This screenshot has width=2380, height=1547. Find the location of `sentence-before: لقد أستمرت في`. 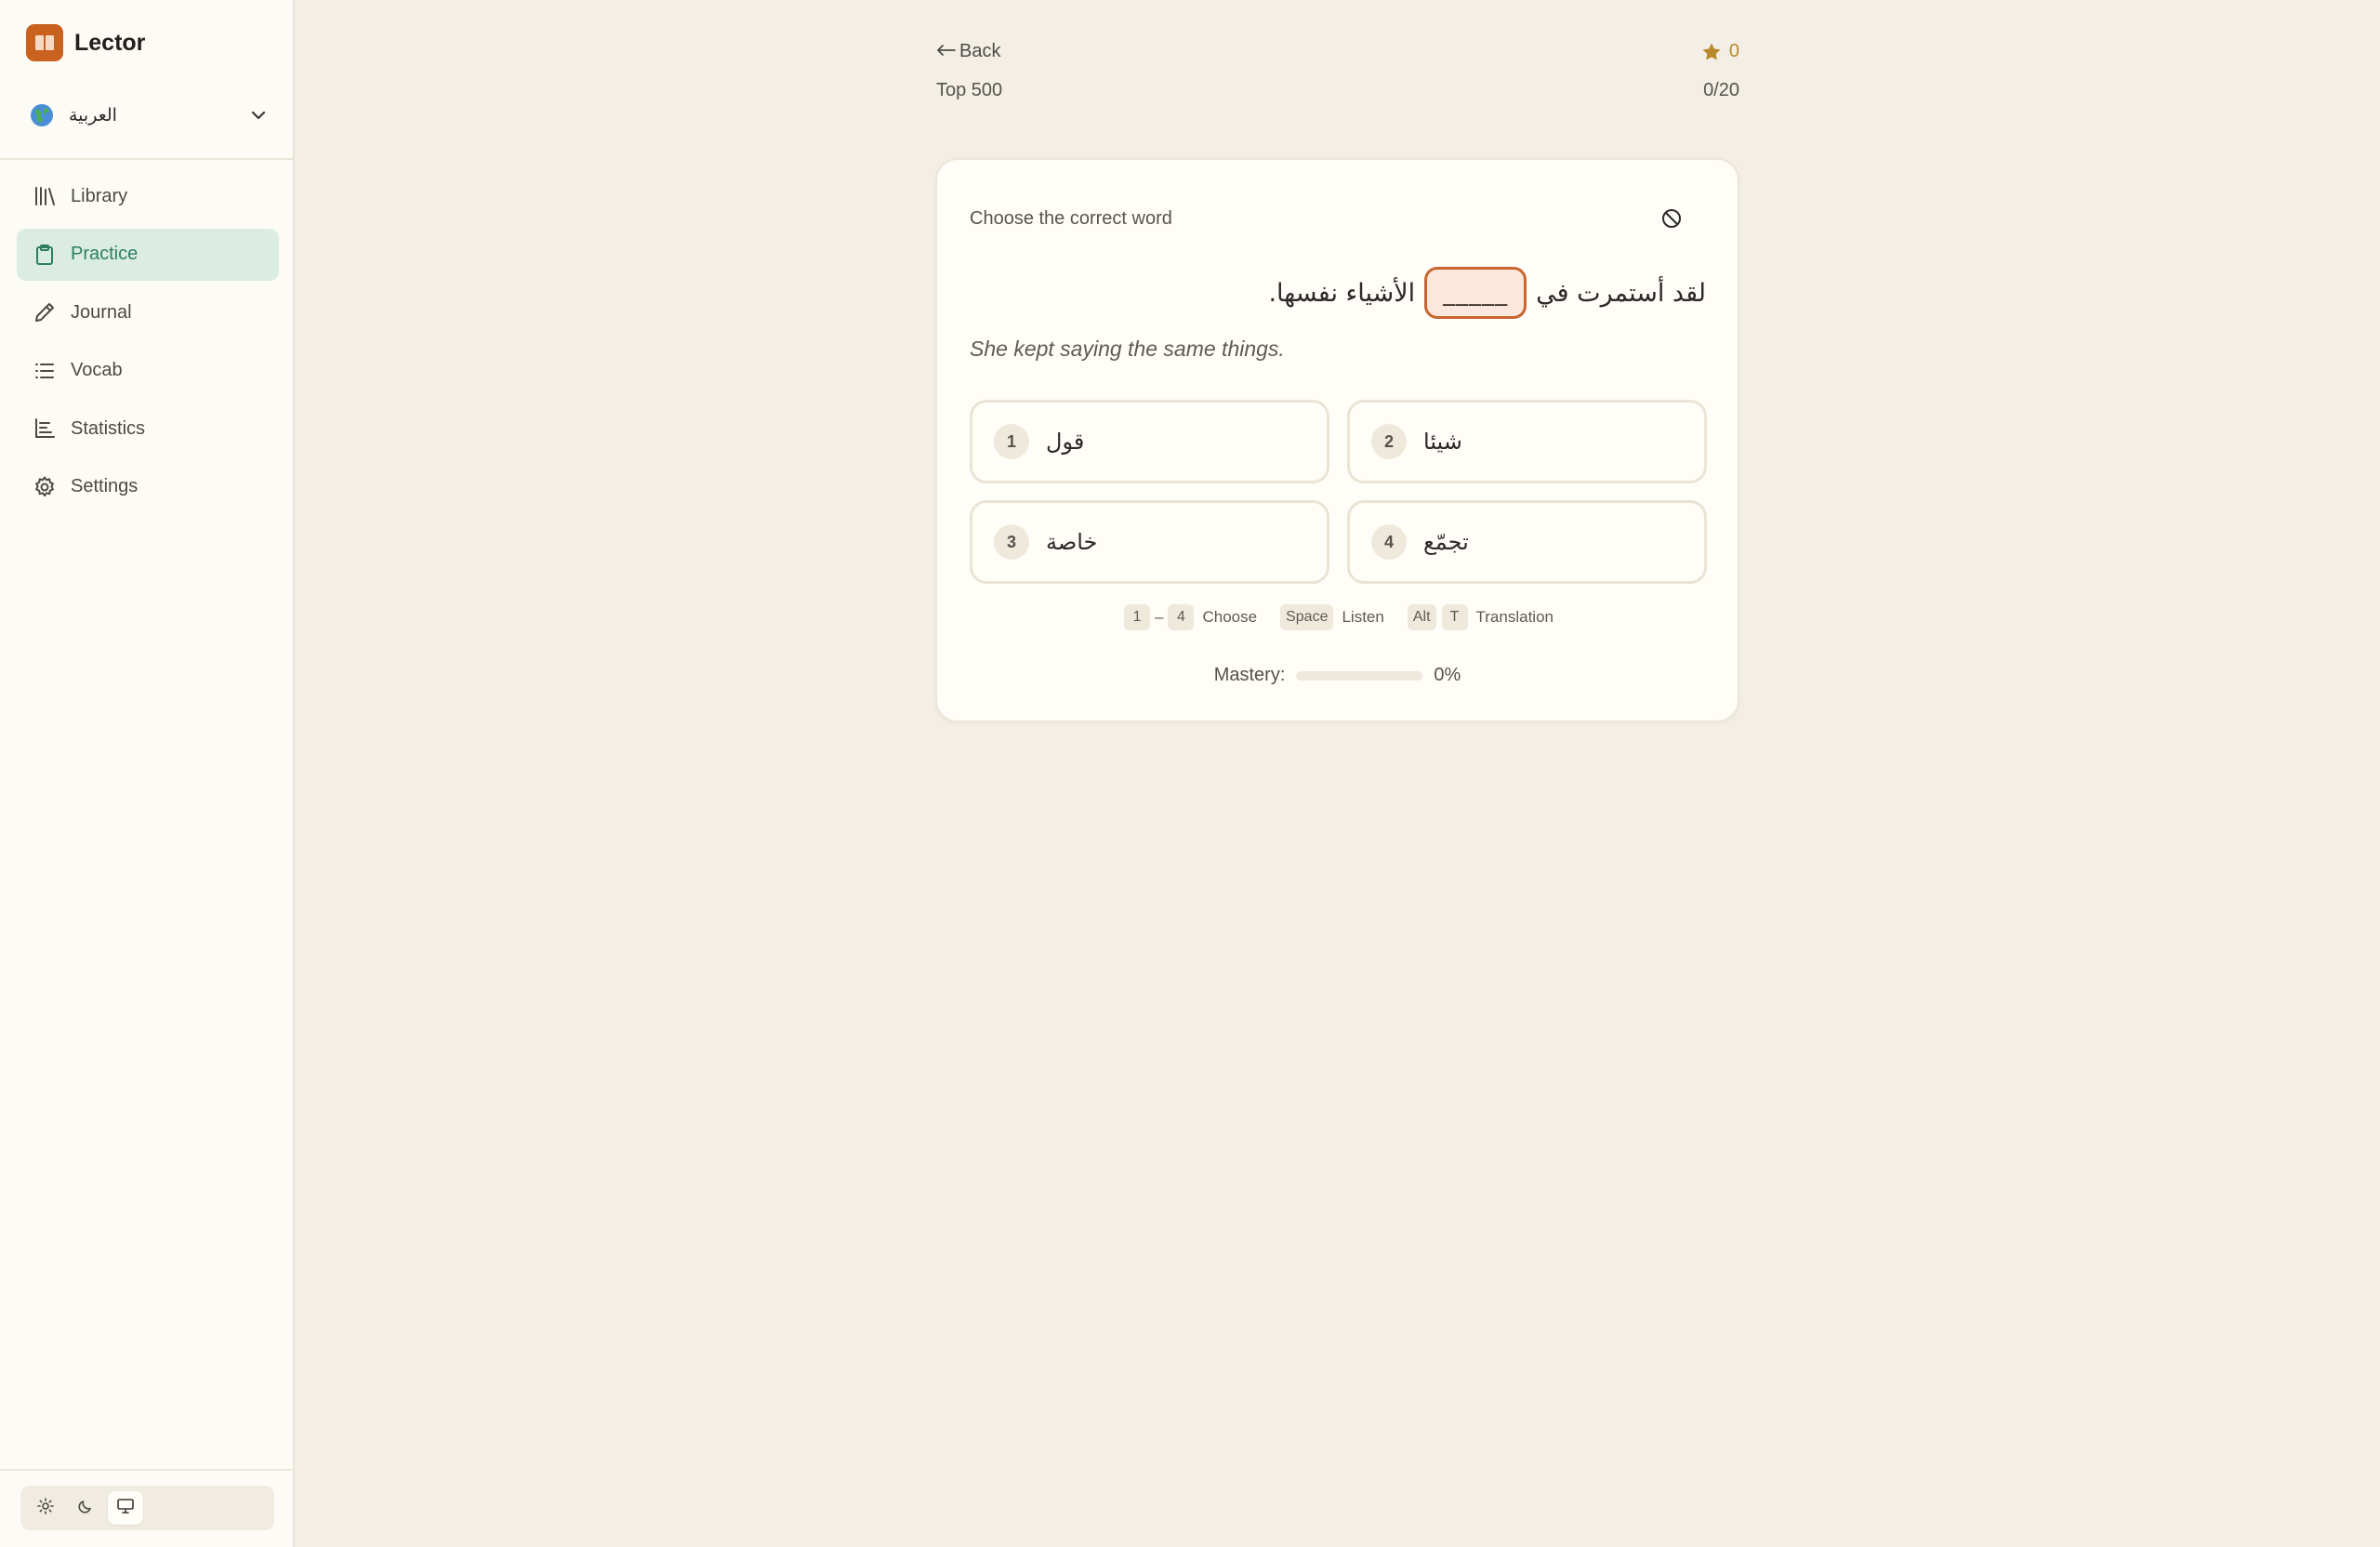

sentence-before: لقد أستمرت في is located at coordinates (1621, 293).